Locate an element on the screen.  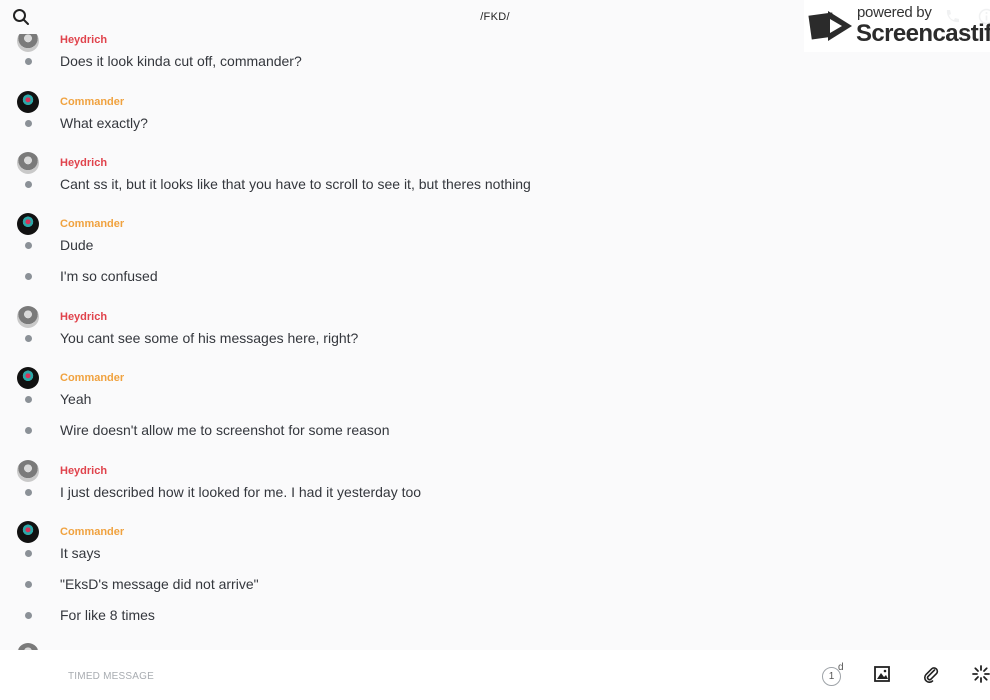
message-text: Yeah is located at coordinates (76, 399).